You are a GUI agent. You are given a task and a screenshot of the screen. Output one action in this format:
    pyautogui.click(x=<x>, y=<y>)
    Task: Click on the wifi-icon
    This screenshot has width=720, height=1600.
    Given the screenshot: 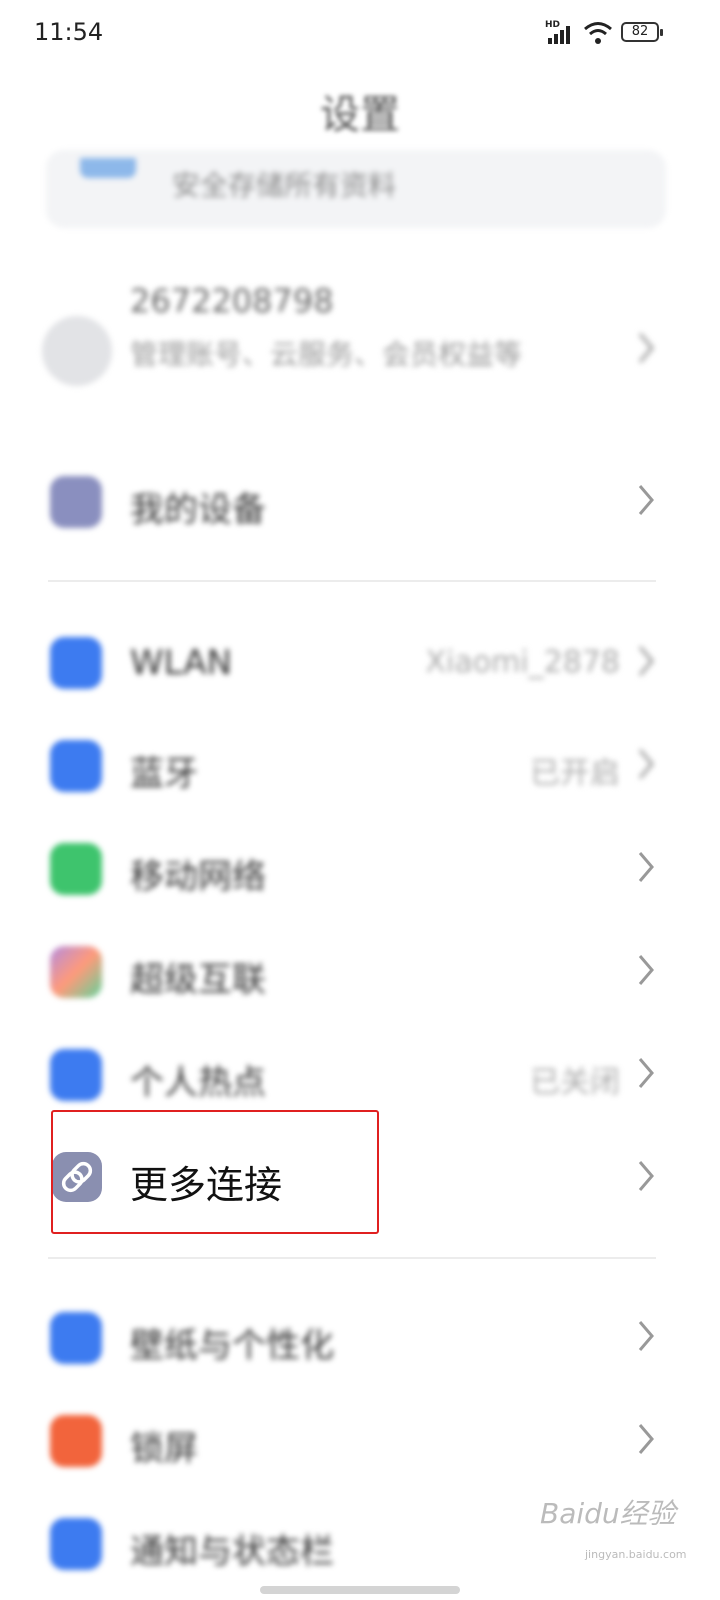 What is the action you would take?
    pyautogui.click(x=76, y=663)
    